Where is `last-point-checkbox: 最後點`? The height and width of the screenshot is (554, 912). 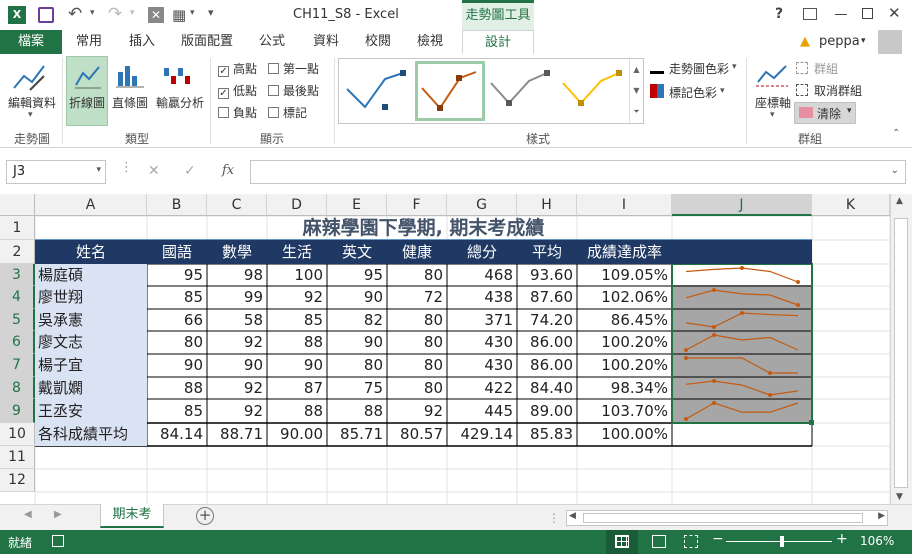
last-point-checkbox: 最後點 is located at coordinates (293, 90).